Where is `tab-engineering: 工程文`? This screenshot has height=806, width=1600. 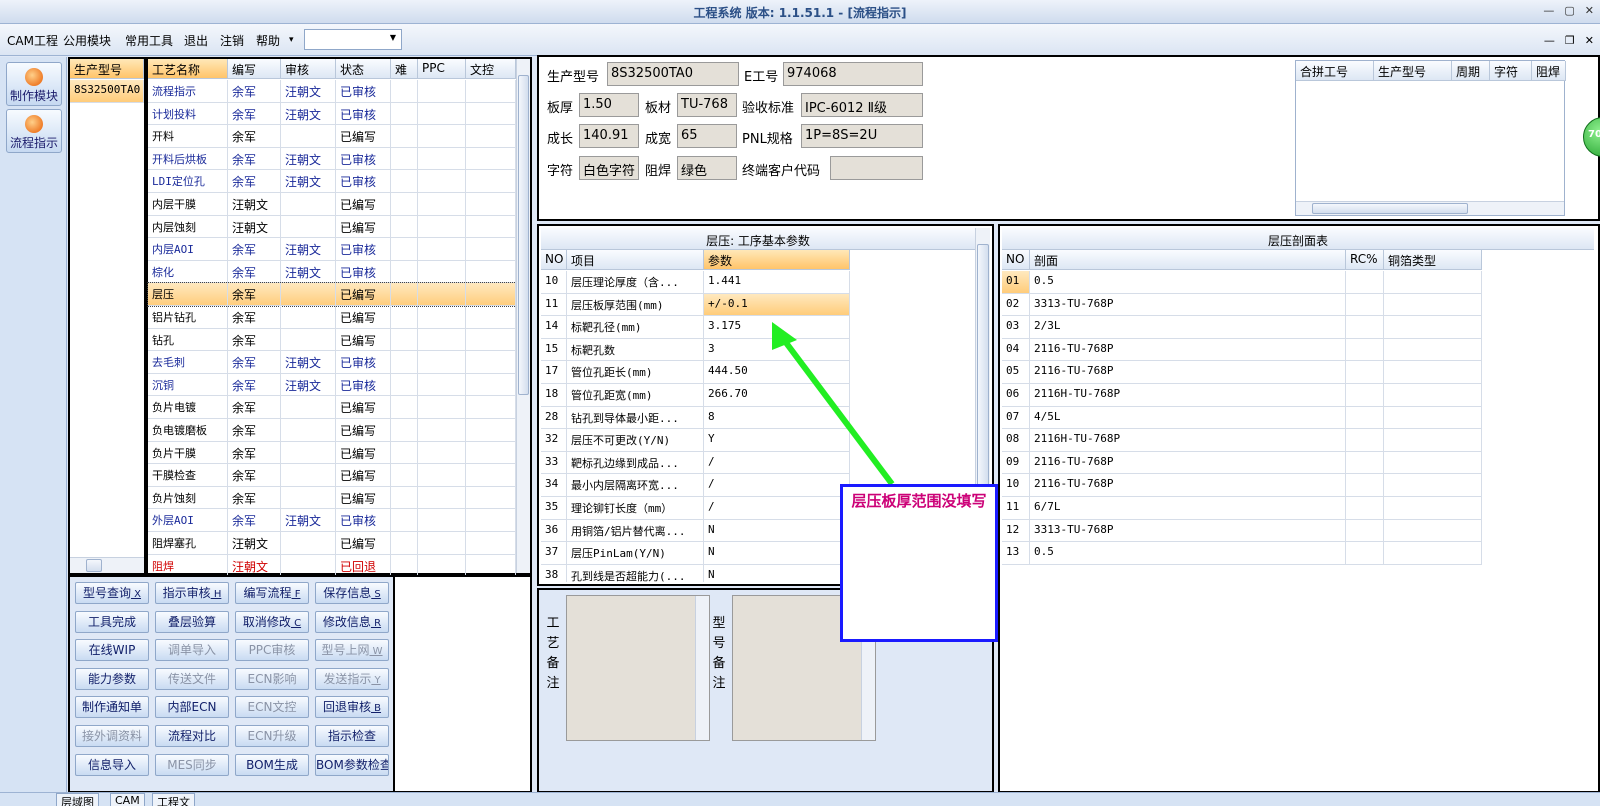
tab-engineering: 工程文 is located at coordinates (173, 799).